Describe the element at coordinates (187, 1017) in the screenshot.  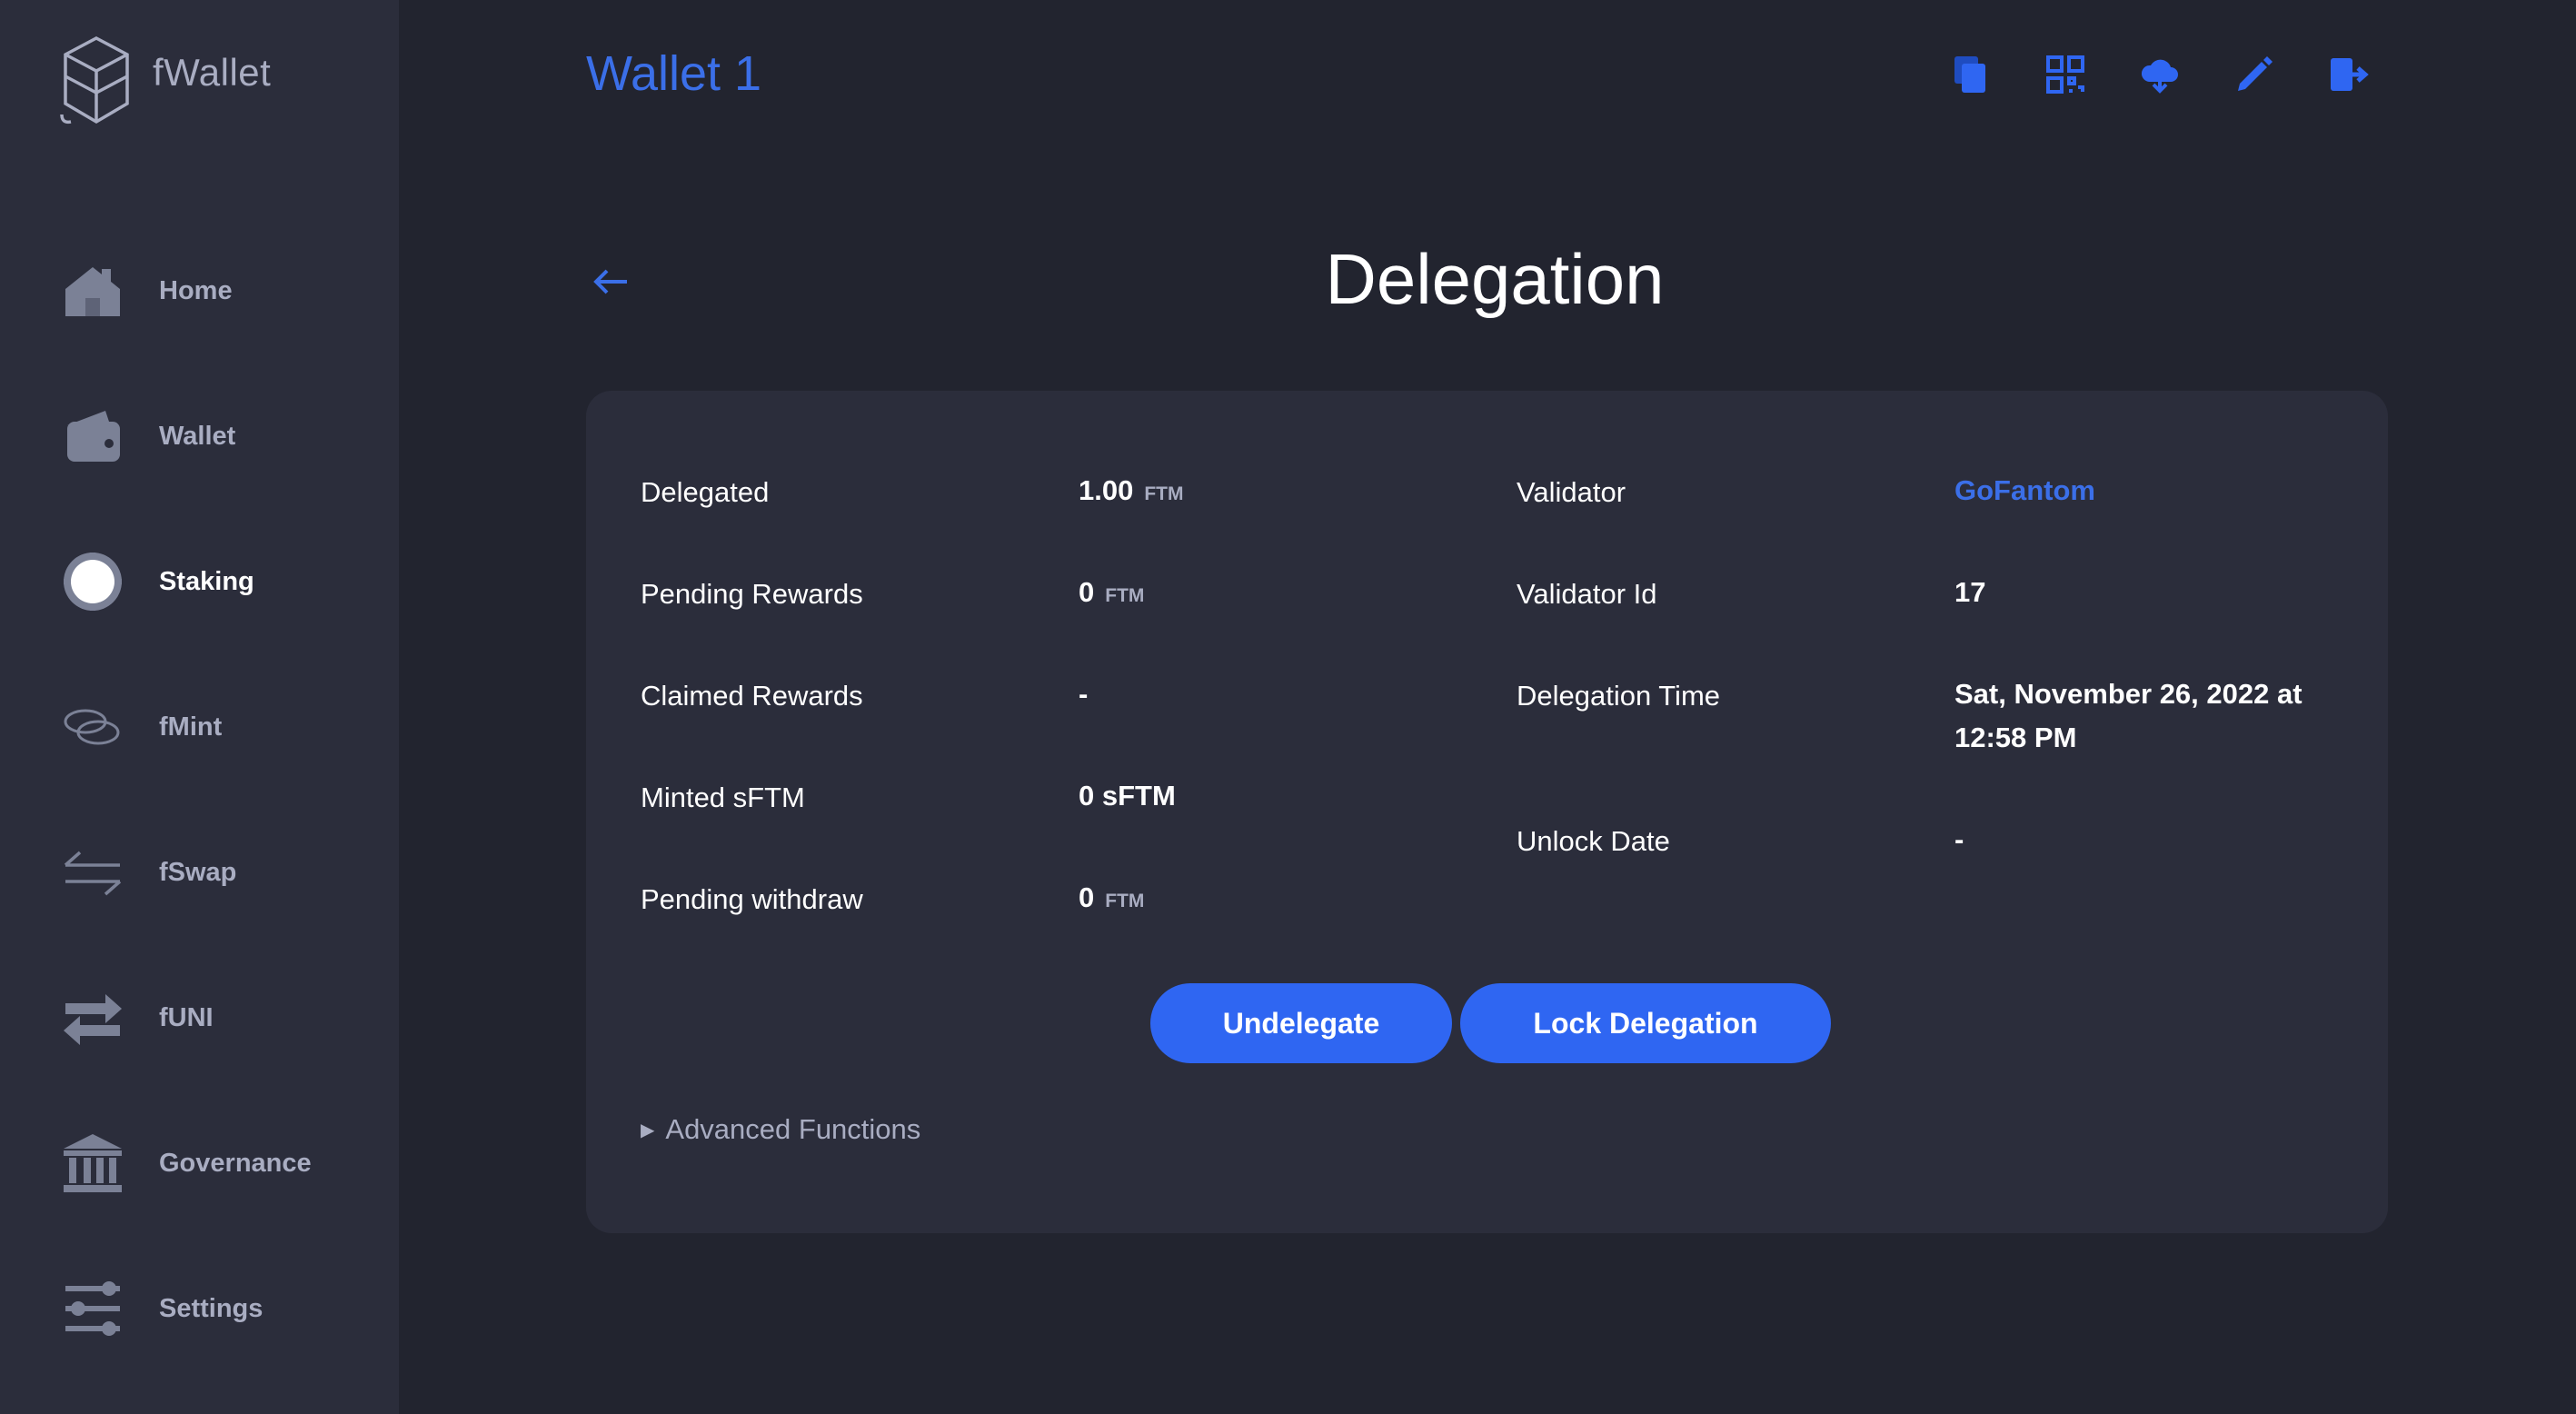
I see `sidebar-item-label: fUNI` at that location.